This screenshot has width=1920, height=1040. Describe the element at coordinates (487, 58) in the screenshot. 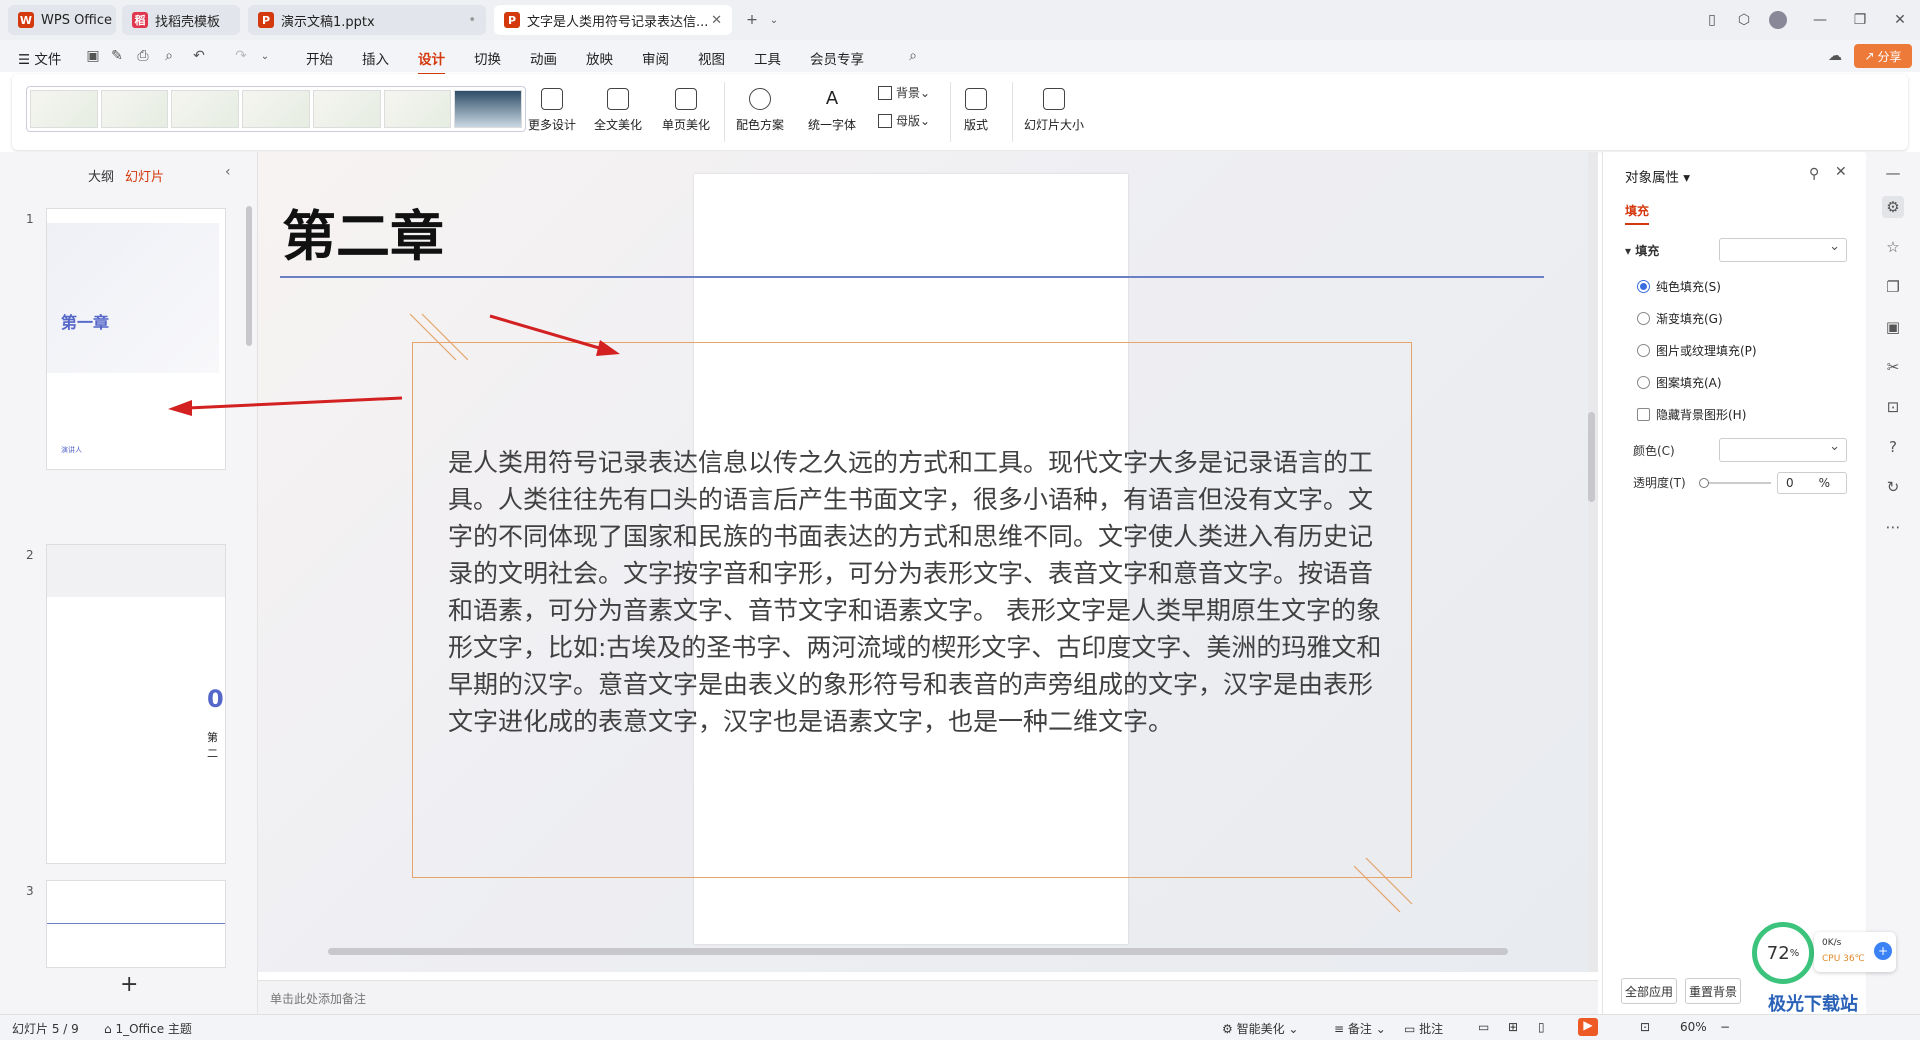

I see `menu-transition: 切换` at that location.